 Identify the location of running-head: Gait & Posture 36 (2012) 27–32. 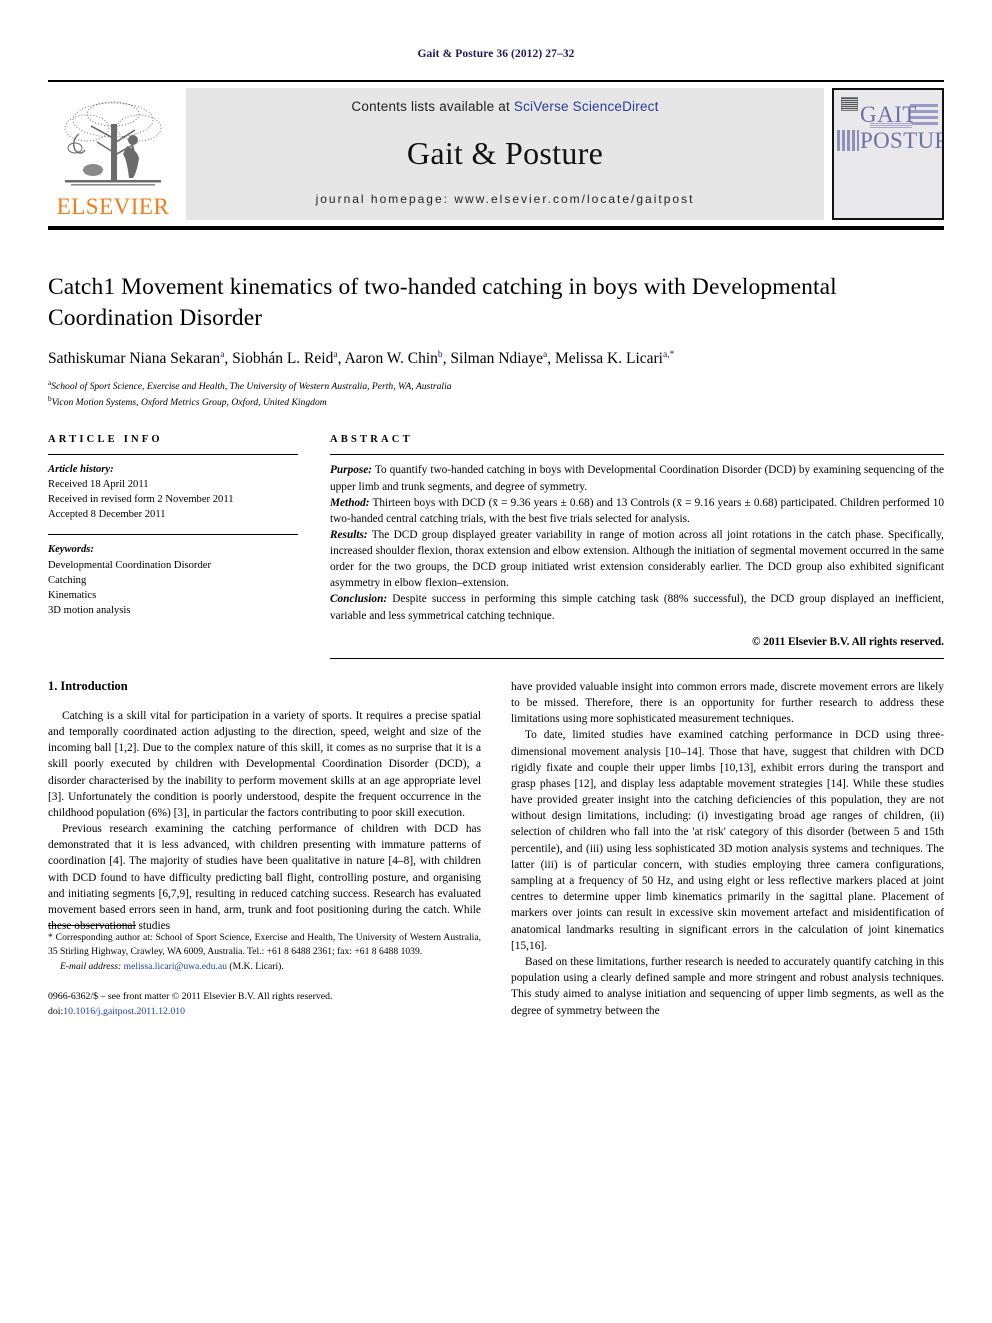
(496, 54).